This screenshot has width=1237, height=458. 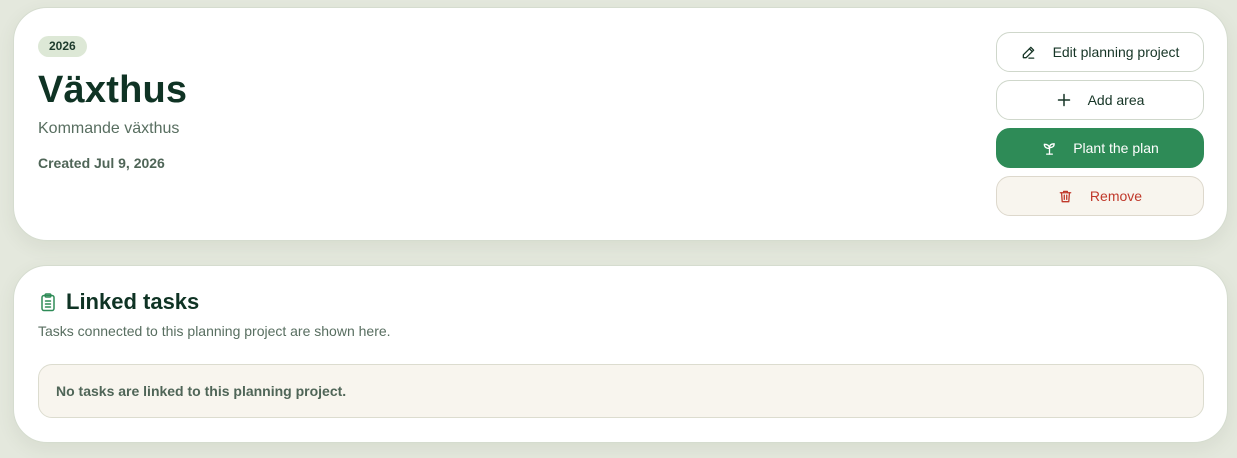 I want to click on edit-planning-project-button: Edit planning project, so click(x=1100, y=52).